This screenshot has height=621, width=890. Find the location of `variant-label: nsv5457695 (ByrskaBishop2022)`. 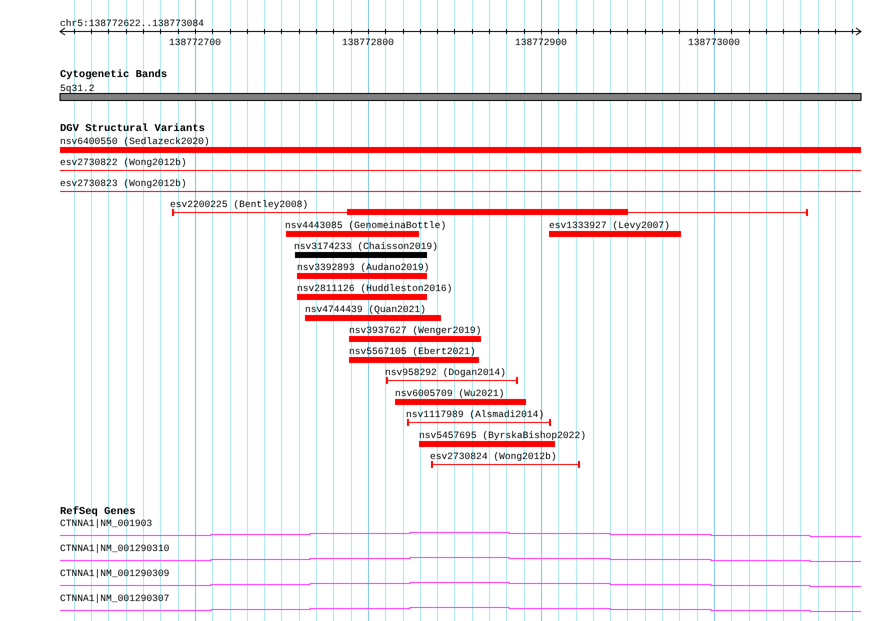

variant-label: nsv5457695 (ByrskaBishop2022) is located at coordinates (502, 435).